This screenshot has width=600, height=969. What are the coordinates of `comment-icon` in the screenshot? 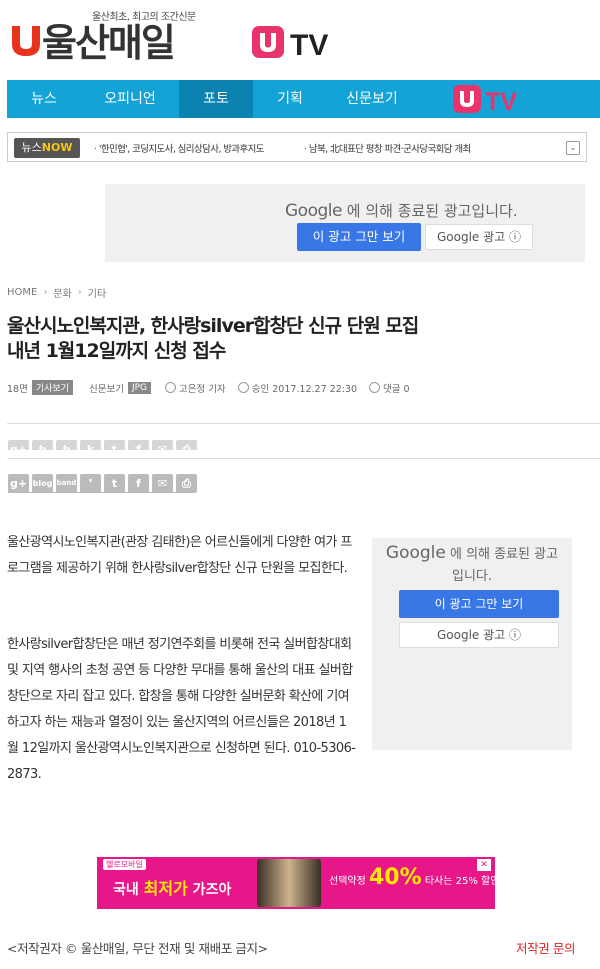 It's located at (375, 387).